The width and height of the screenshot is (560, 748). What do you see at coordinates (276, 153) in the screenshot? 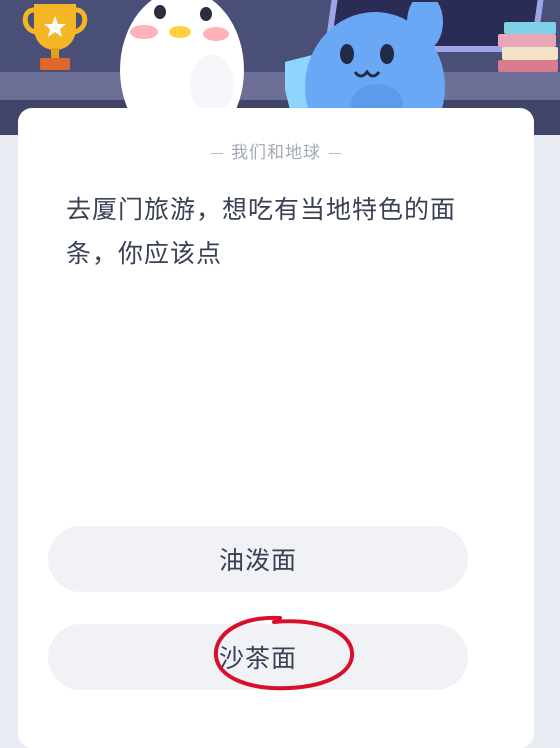
I see `category-label: 我们和地球` at bounding box center [276, 153].